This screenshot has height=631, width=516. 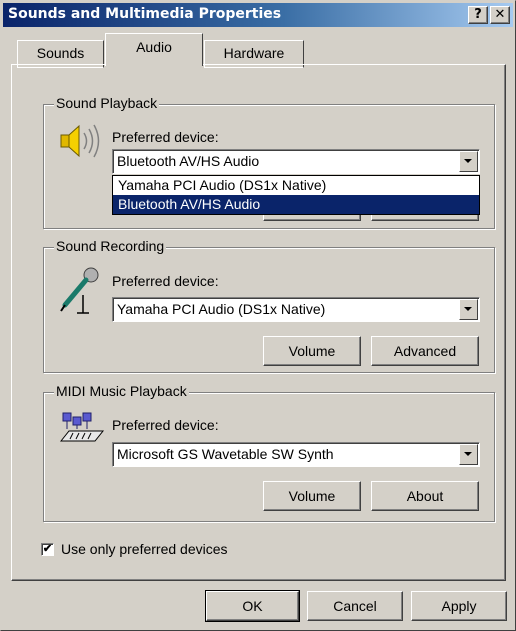 I want to click on use-preferred-label: Use only preferred devices, so click(x=144, y=549).